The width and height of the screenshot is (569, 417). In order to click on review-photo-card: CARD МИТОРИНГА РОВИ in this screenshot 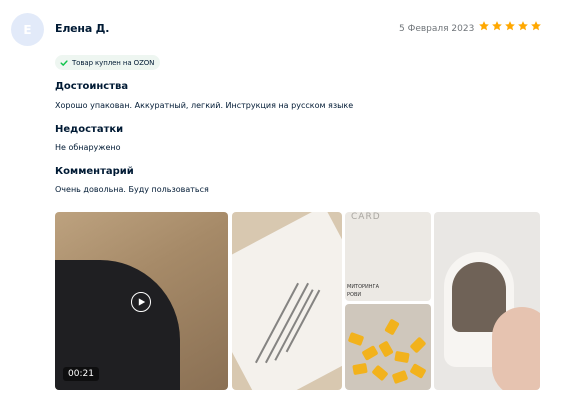, I will do `click(388, 256)`.